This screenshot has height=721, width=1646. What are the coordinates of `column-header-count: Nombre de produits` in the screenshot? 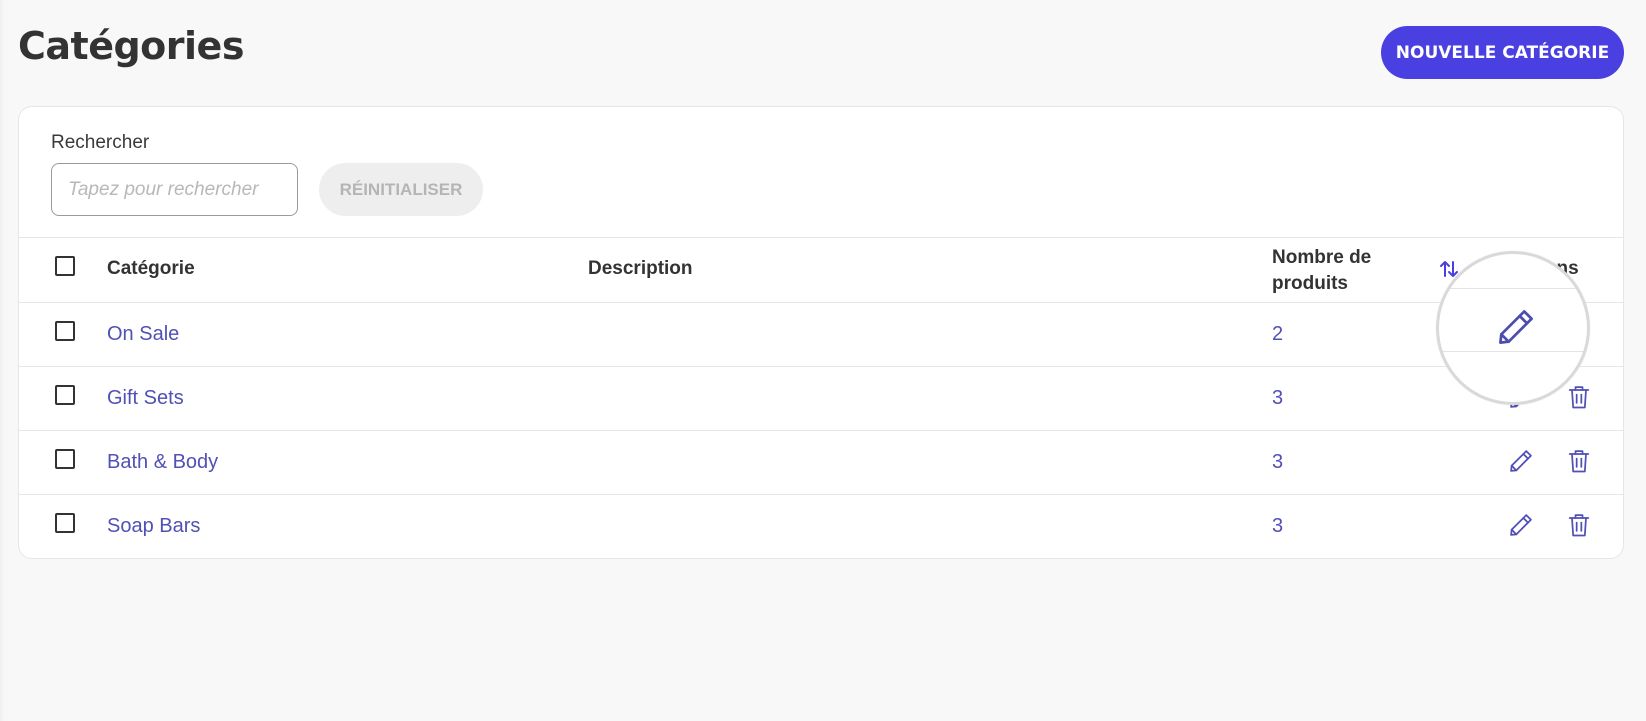 It's located at (1332, 271).